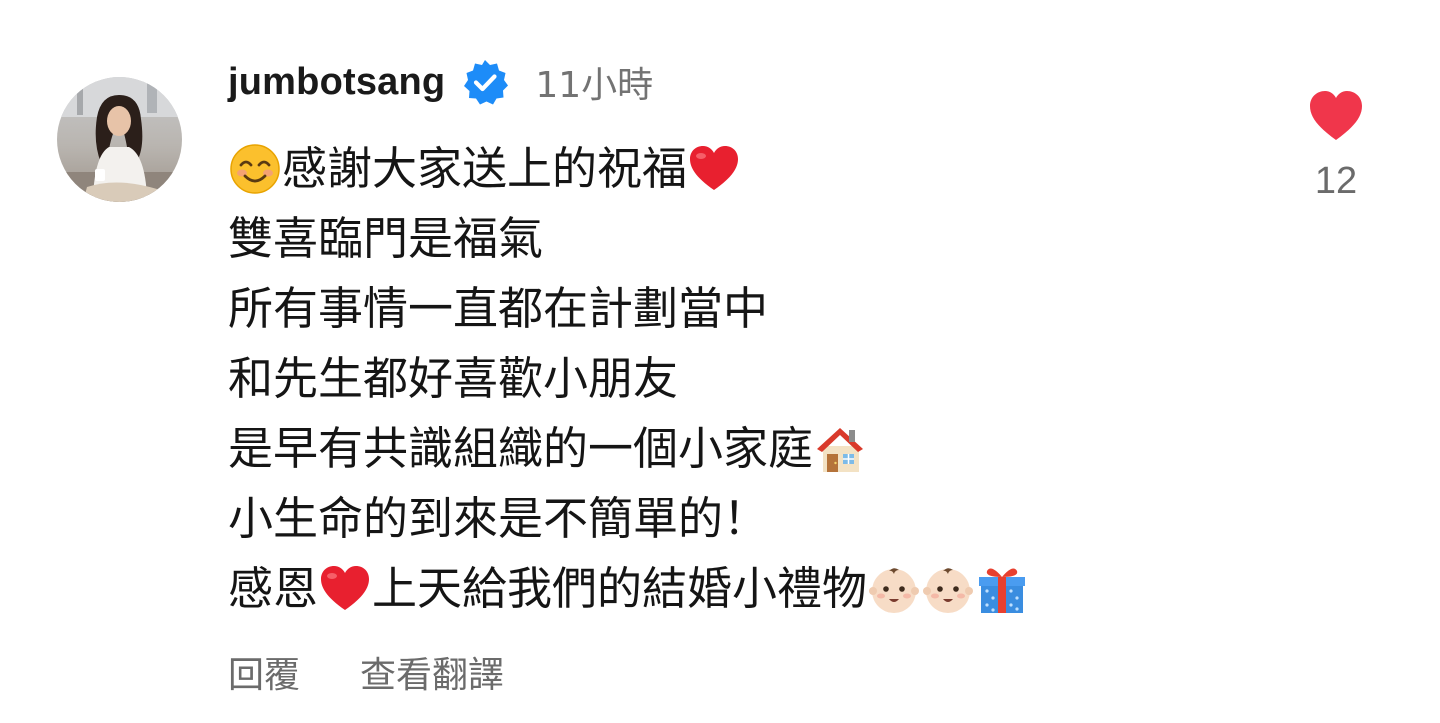  Describe the element at coordinates (840, 449) in the screenshot. I see `house-icon` at that location.